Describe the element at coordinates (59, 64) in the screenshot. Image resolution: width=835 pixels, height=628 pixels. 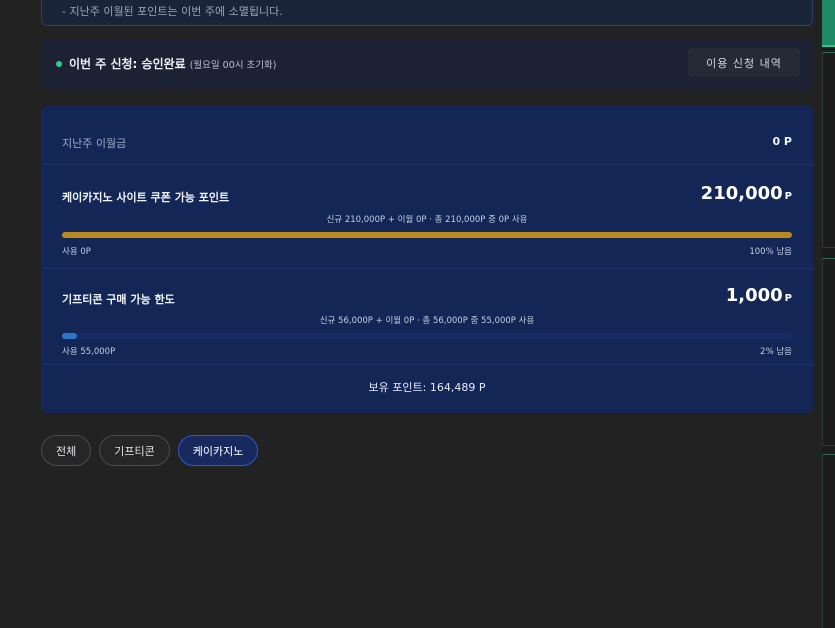
I see `status-dot-icon` at that location.